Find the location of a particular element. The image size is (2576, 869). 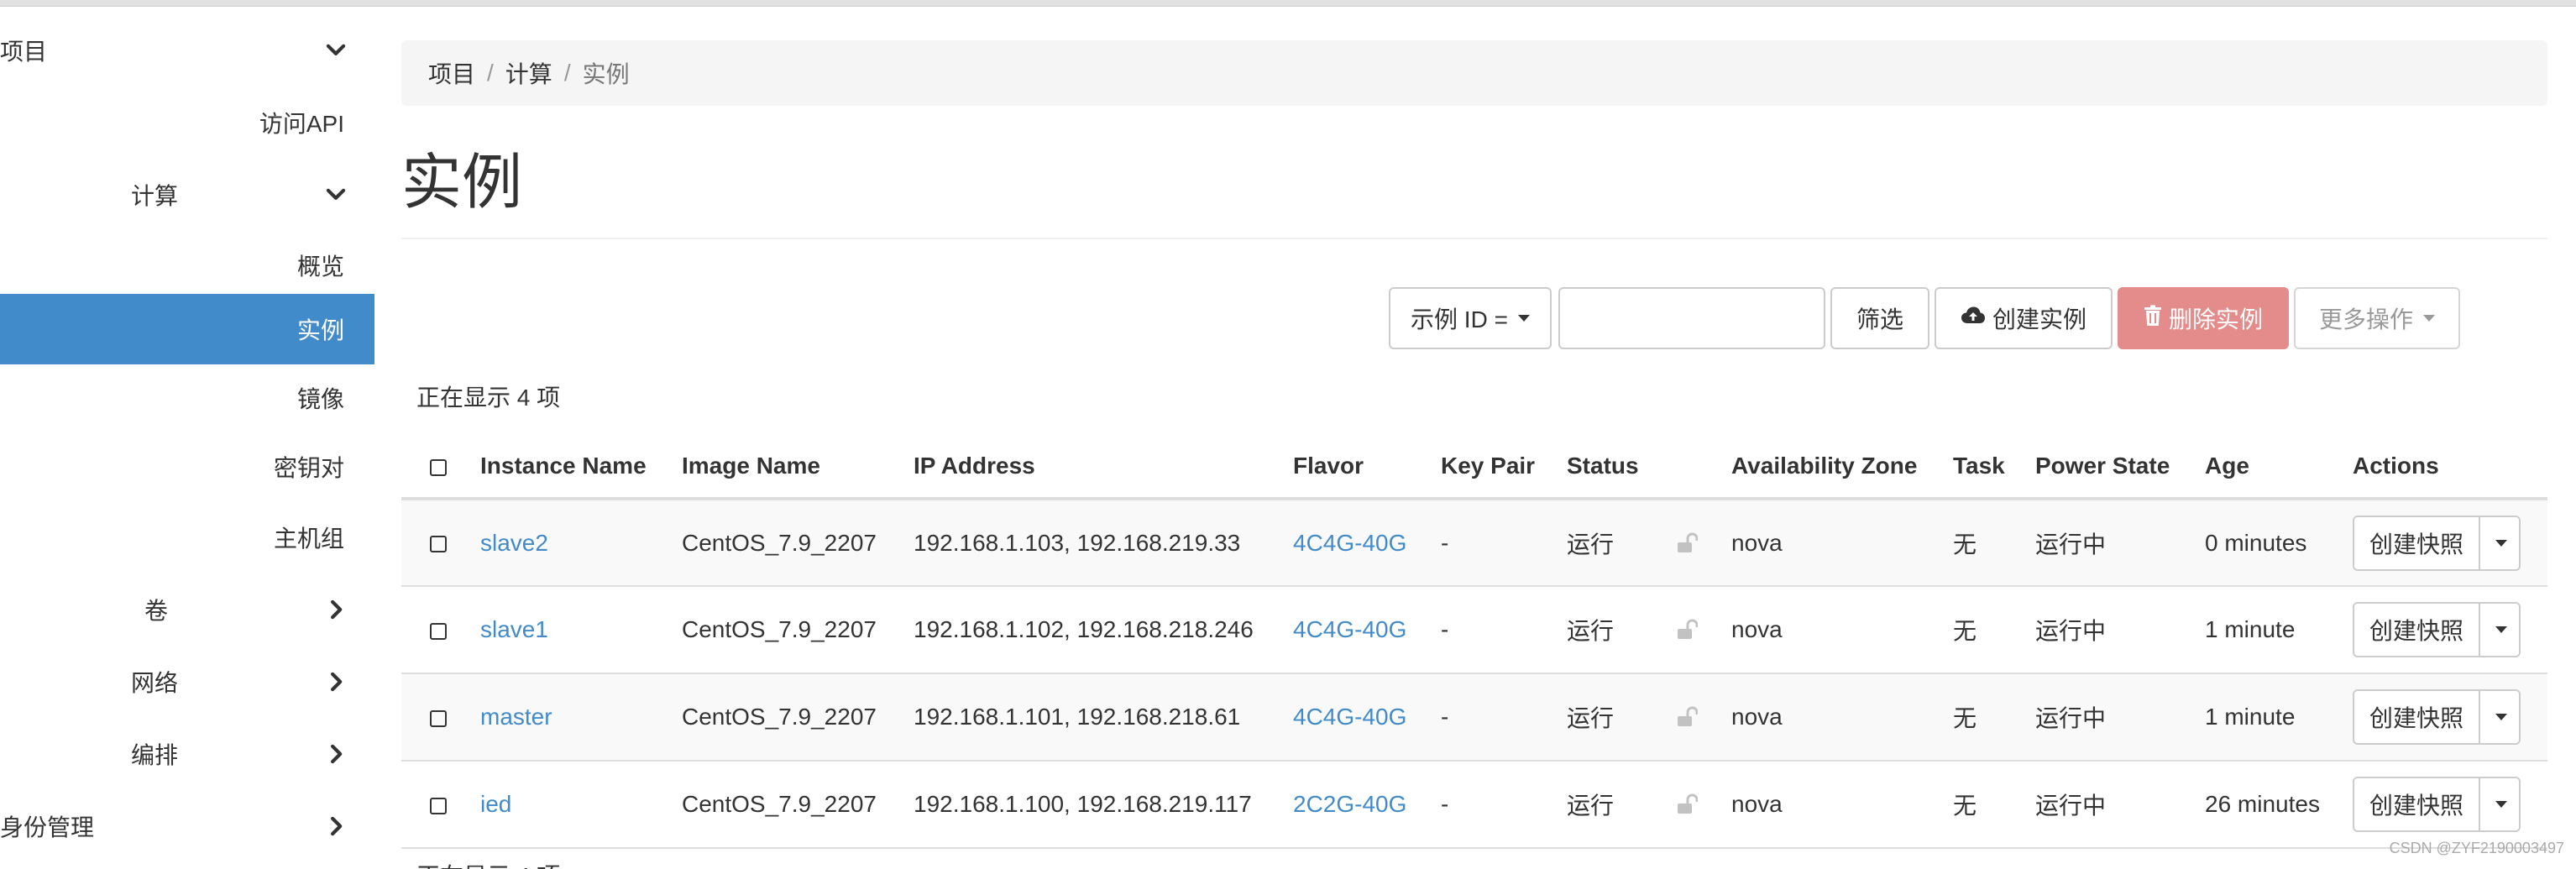

sidebar-item-network: 网络 is located at coordinates (187, 682).